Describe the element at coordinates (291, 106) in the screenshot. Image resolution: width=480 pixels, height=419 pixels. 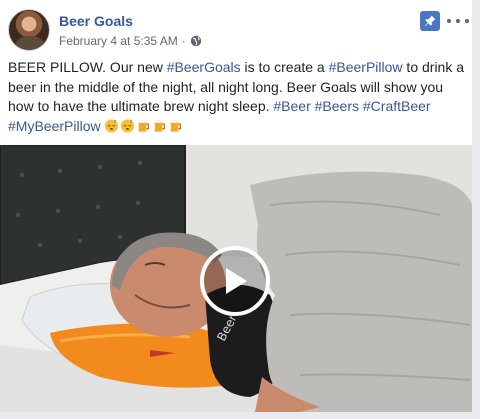
I see `hashtag-link: #Beer` at that location.